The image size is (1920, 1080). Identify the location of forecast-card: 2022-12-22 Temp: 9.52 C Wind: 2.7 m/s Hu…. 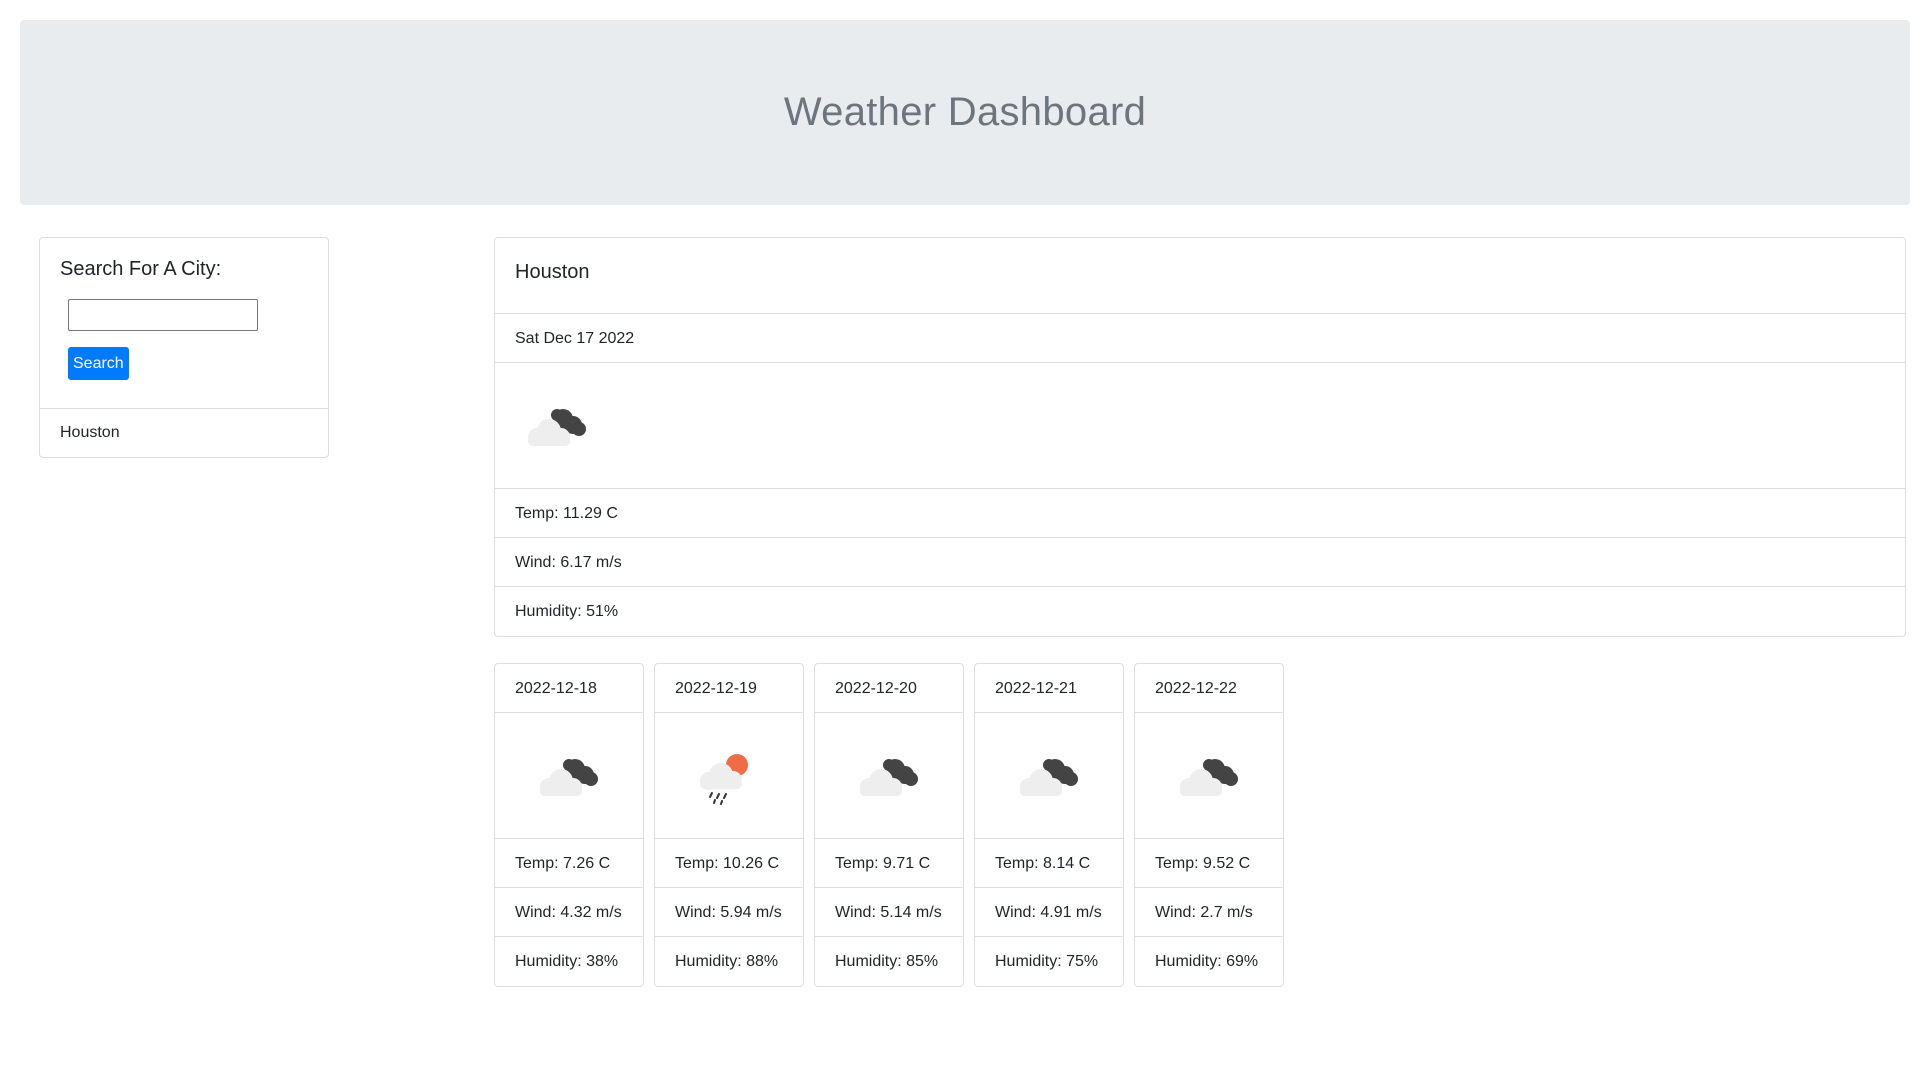
(1209, 825).